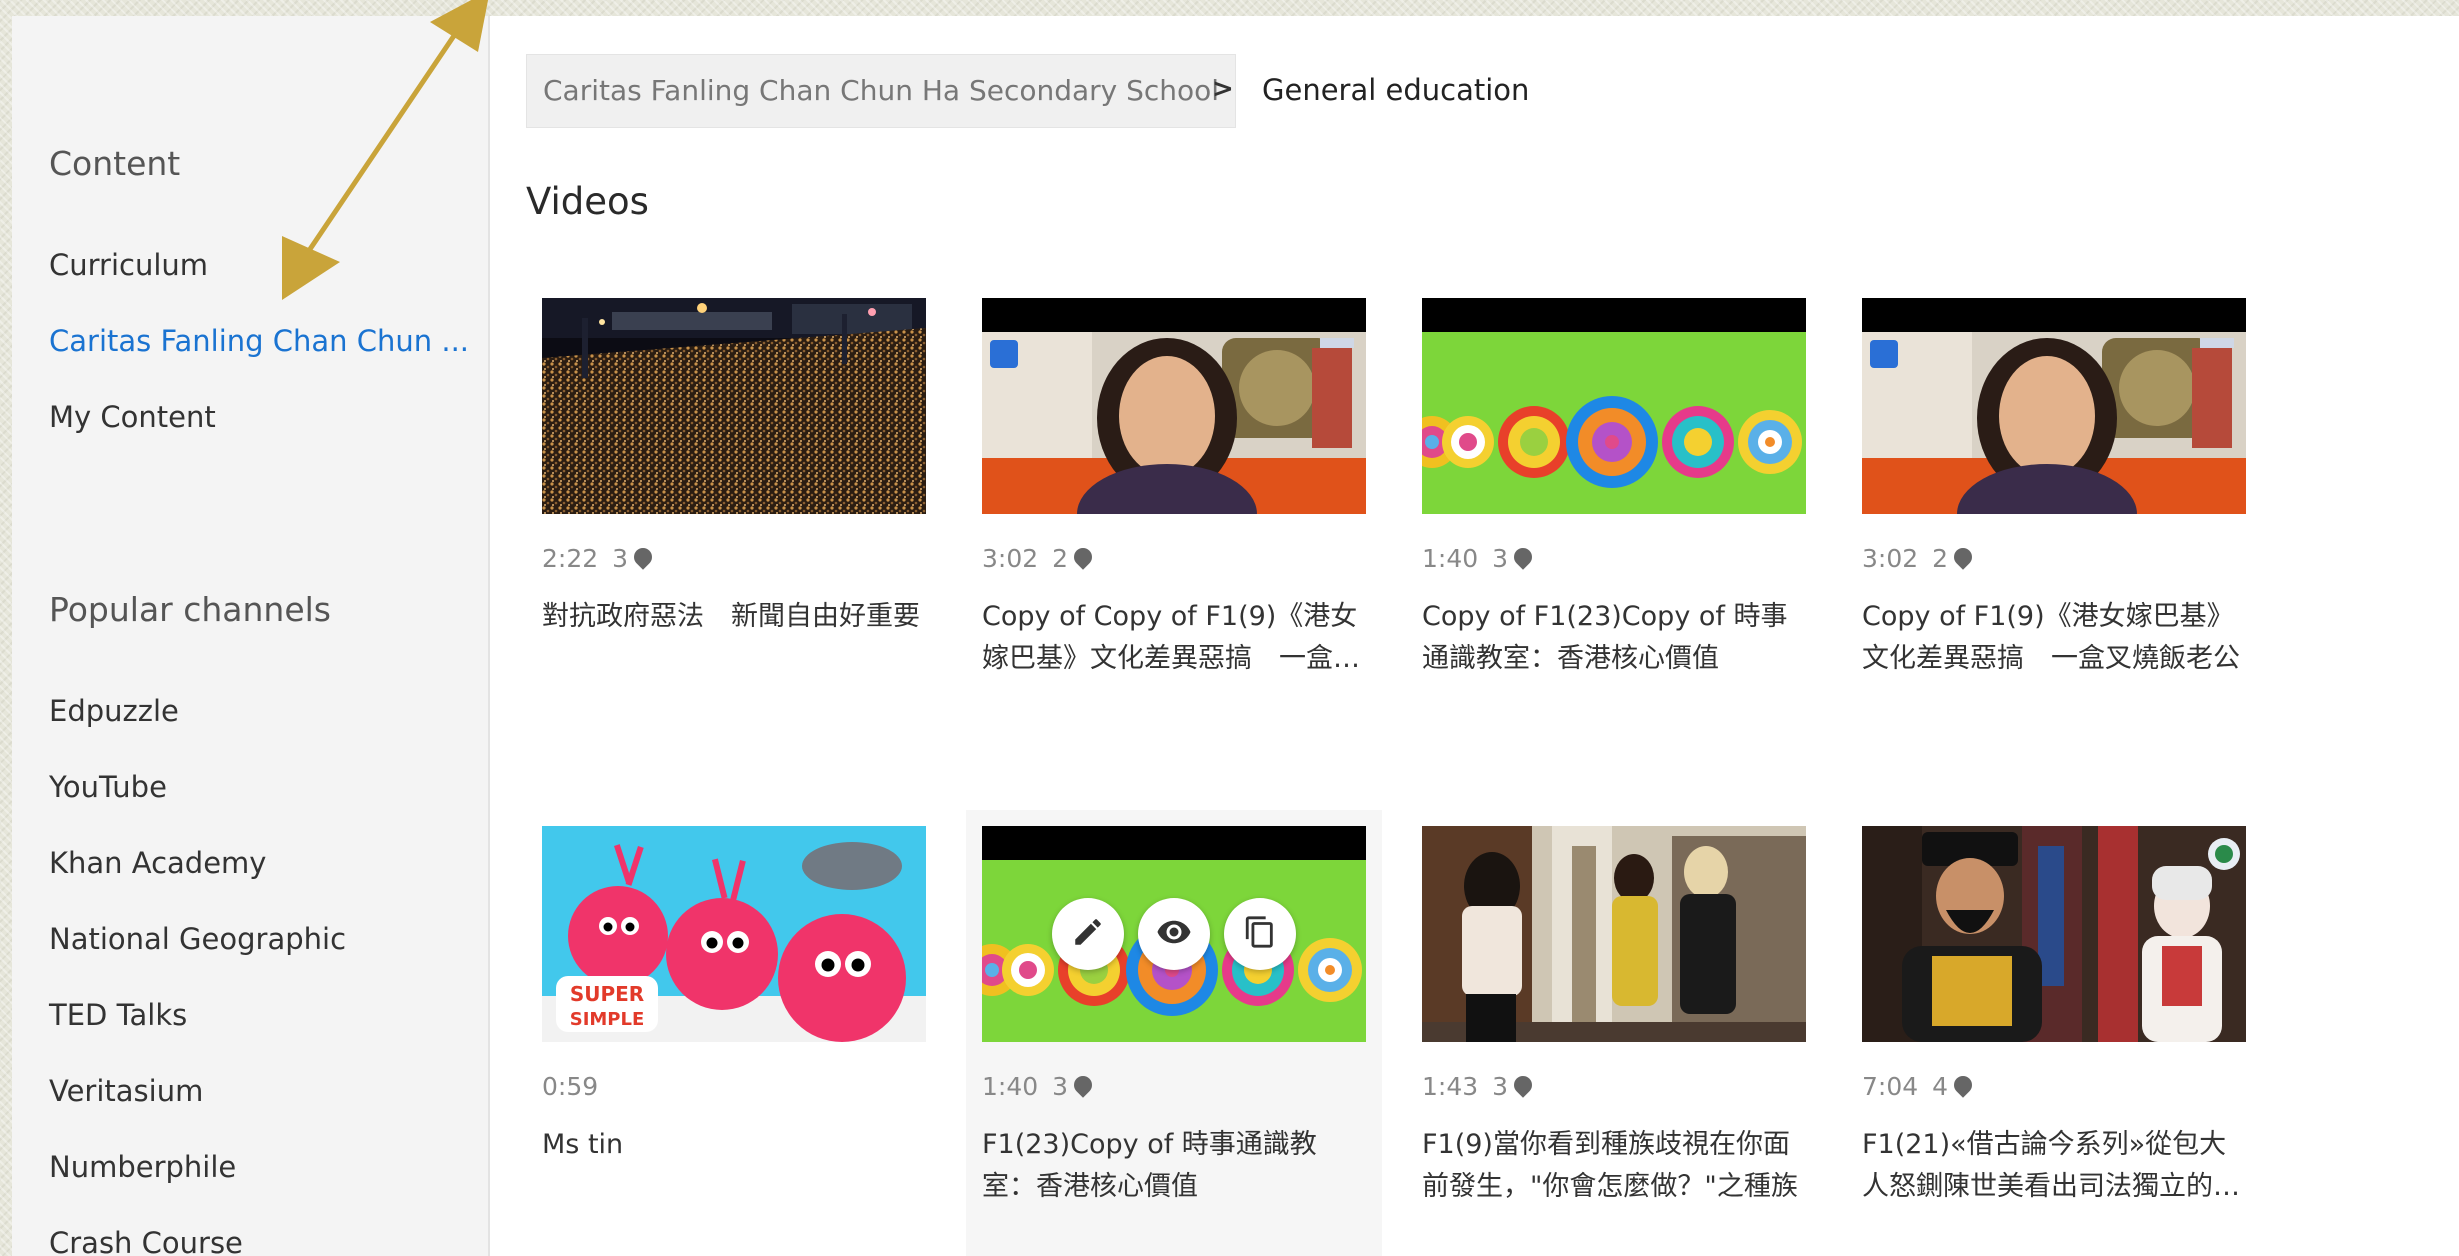 The image size is (2459, 1256). I want to click on sidebar-item-edpuzzle: Edpuzzle, so click(114, 711).